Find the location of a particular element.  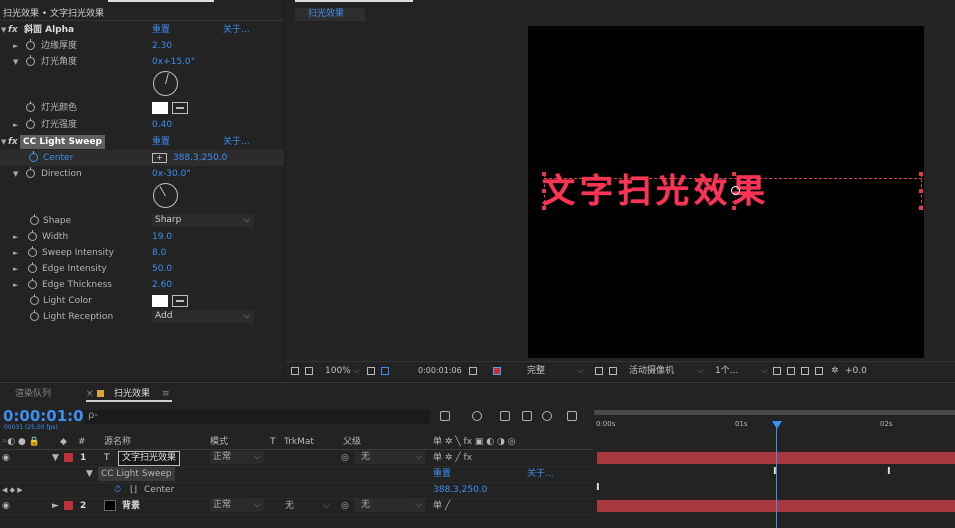

graph-icon: ⌊⌋ is located at coordinates (133, 490).